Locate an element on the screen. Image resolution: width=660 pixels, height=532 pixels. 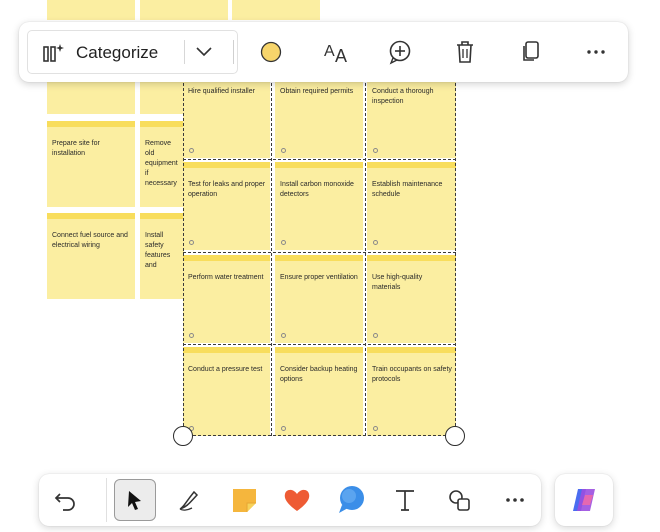
categorize-icon is located at coordinates (53, 53).